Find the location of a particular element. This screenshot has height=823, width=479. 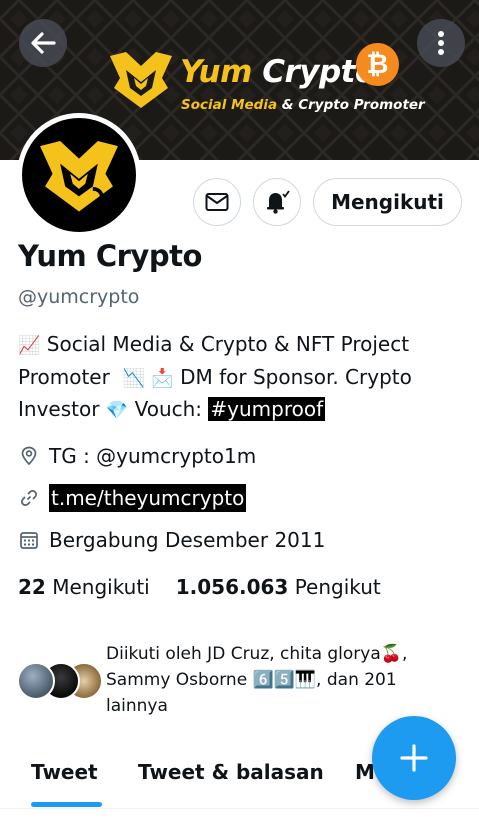

compose-tweet-button is located at coordinates (414, 758).